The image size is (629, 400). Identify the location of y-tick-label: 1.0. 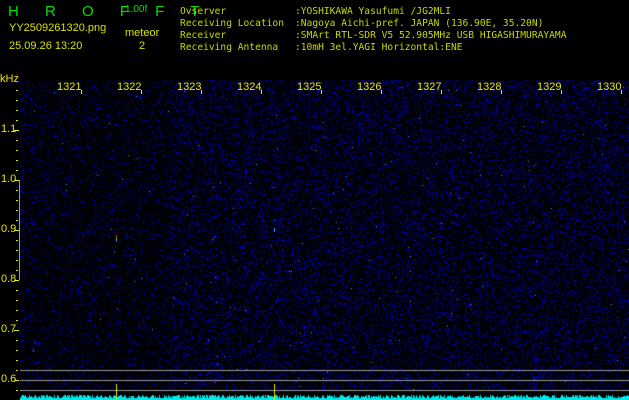
(9, 179).